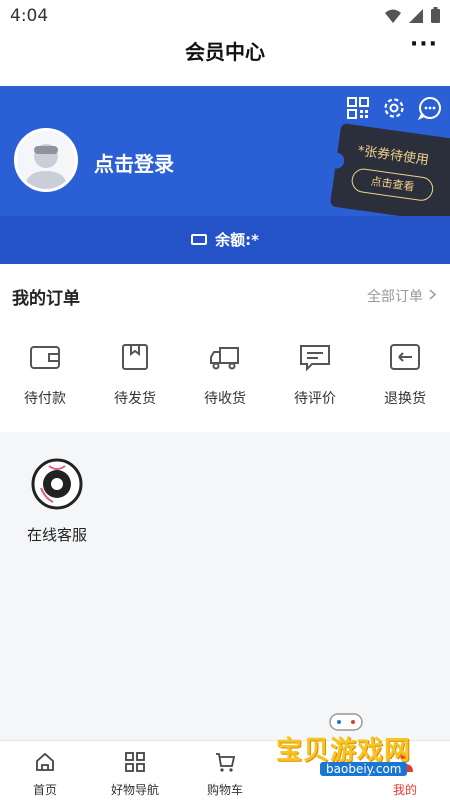  I want to click on order-label: 退换货, so click(405, 399).